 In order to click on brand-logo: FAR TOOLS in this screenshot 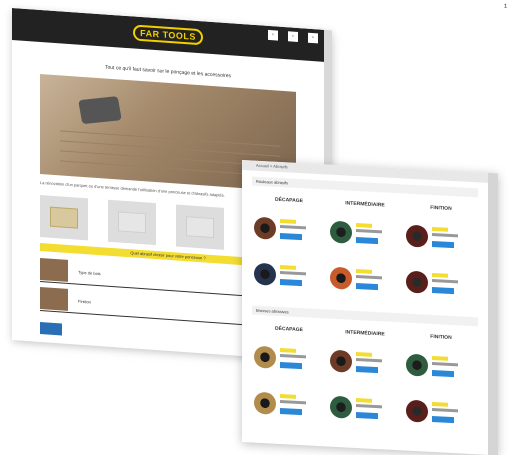, I will do `click(168, 35)`.